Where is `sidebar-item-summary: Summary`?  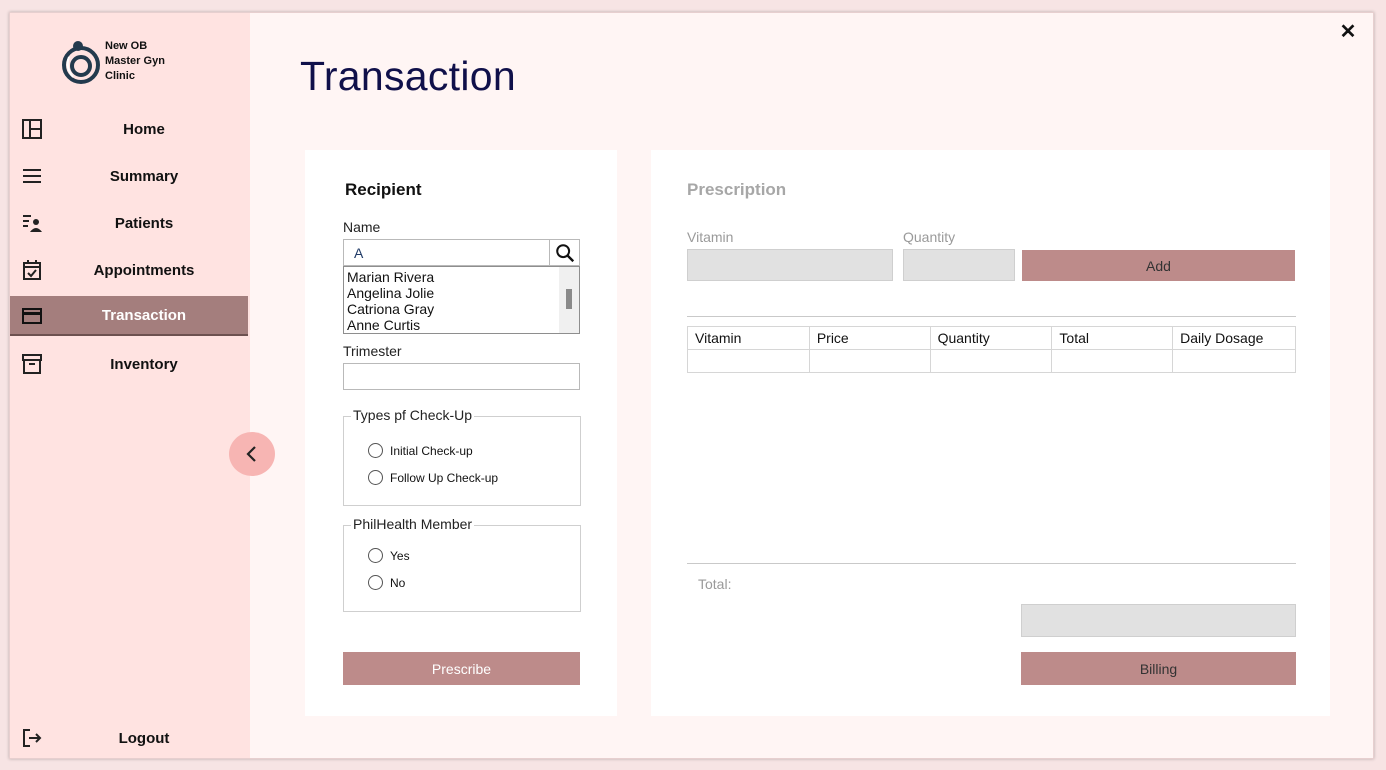 sidebar-item-summary: Summary is located at coordinates (129, 176).